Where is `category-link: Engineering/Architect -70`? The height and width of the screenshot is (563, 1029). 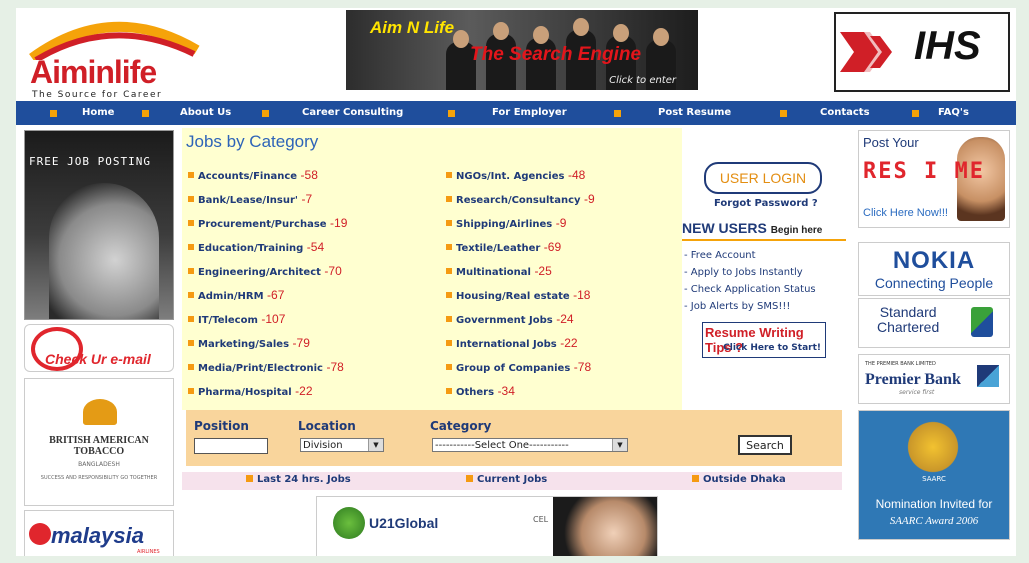
category-link: Engineering/Architect -70 is located at coordinates (265, 271).